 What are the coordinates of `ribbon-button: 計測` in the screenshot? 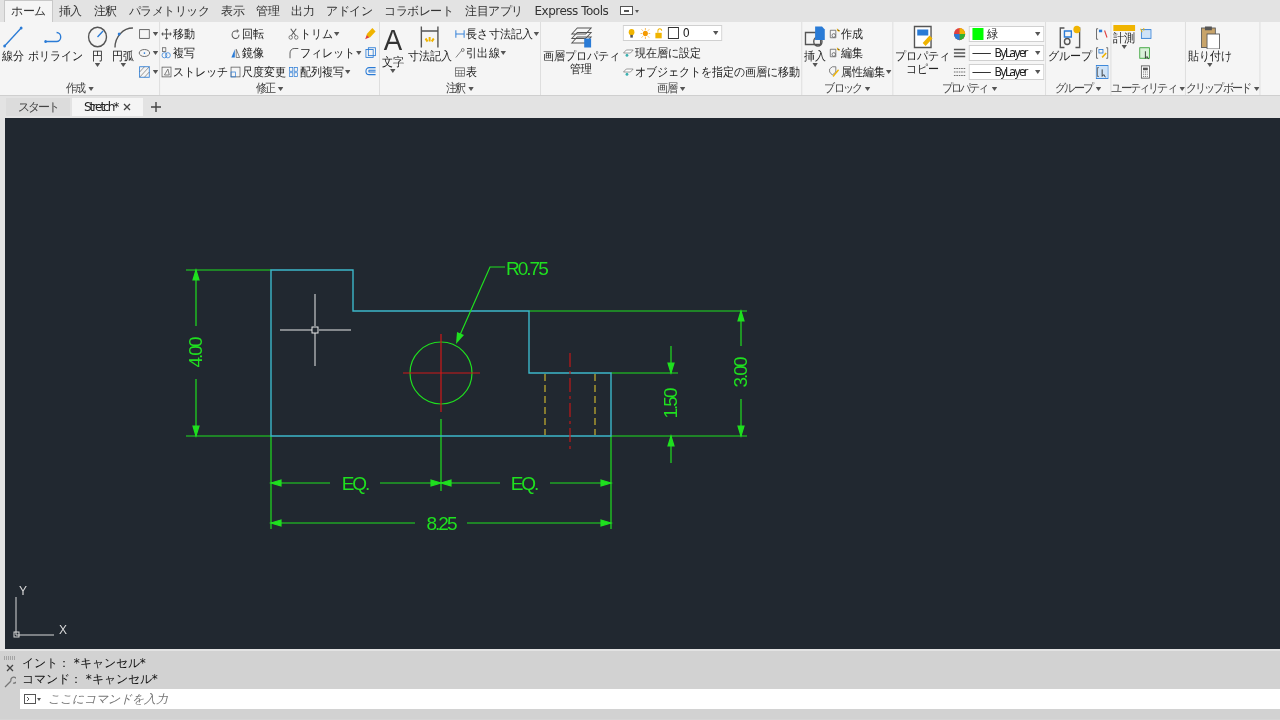 It's located at (1124, 37).